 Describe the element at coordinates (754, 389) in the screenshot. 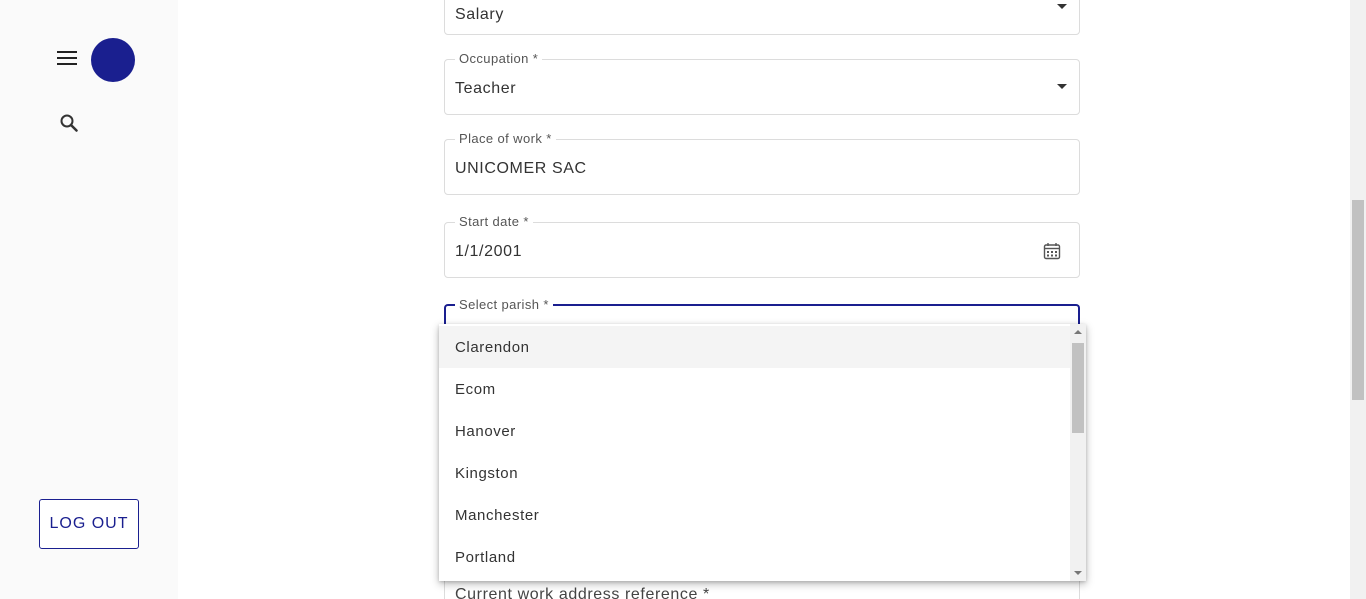

I see `parish-option-ecom: Ecom` at that location.